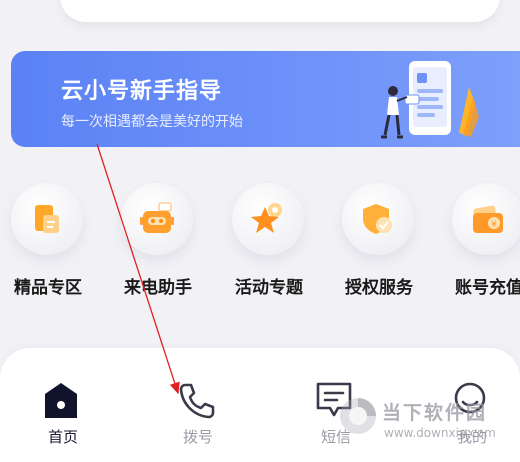  What do you see at coordinates (197, 401) in the screenshot?
I see `phone-icon` at bounding box center [197, 401].